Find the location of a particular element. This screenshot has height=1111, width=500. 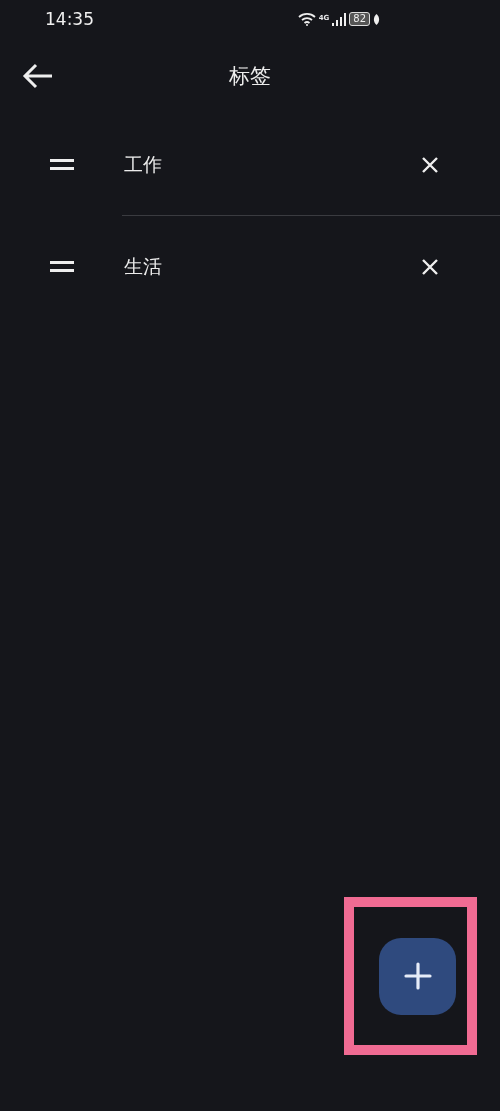

signal-icon is located at coordinates (339, 19).